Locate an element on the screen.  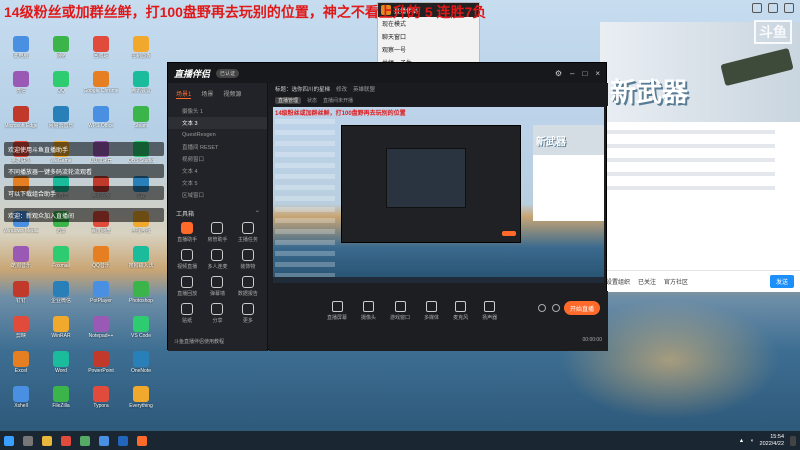
chrome-icon is located at coordinates (66, 440).